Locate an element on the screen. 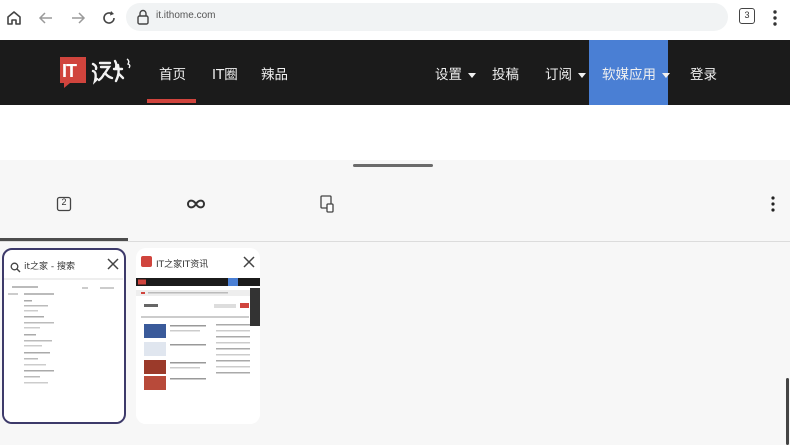  ithome-favicon is located at coordinates (146, 261).